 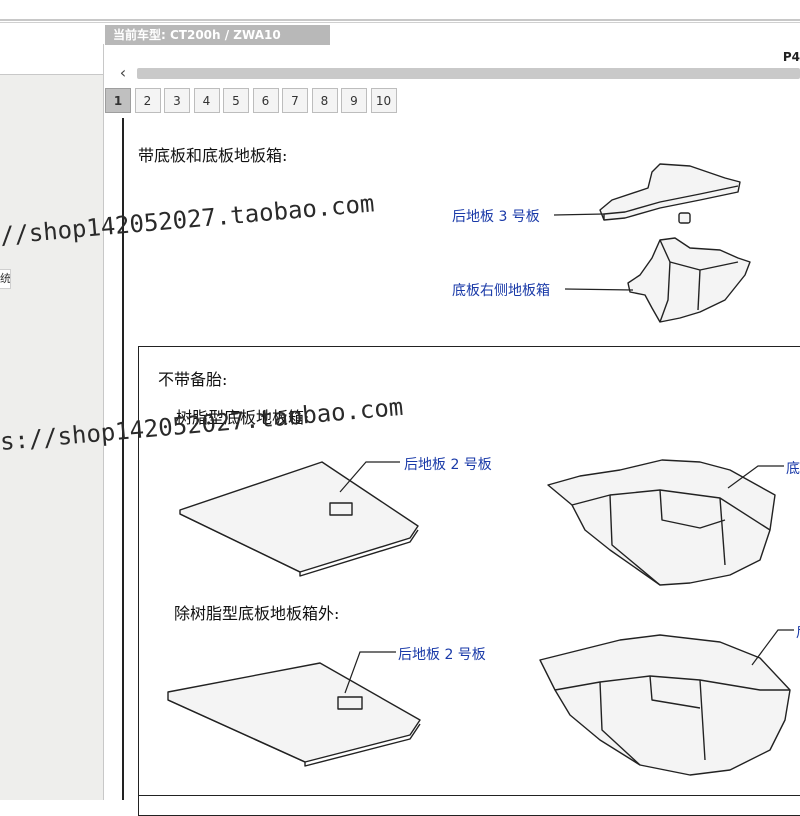 I want to click on callout-rear-floor-board-2-resin: 后地板 2 号板, so click(x=448, y=465).